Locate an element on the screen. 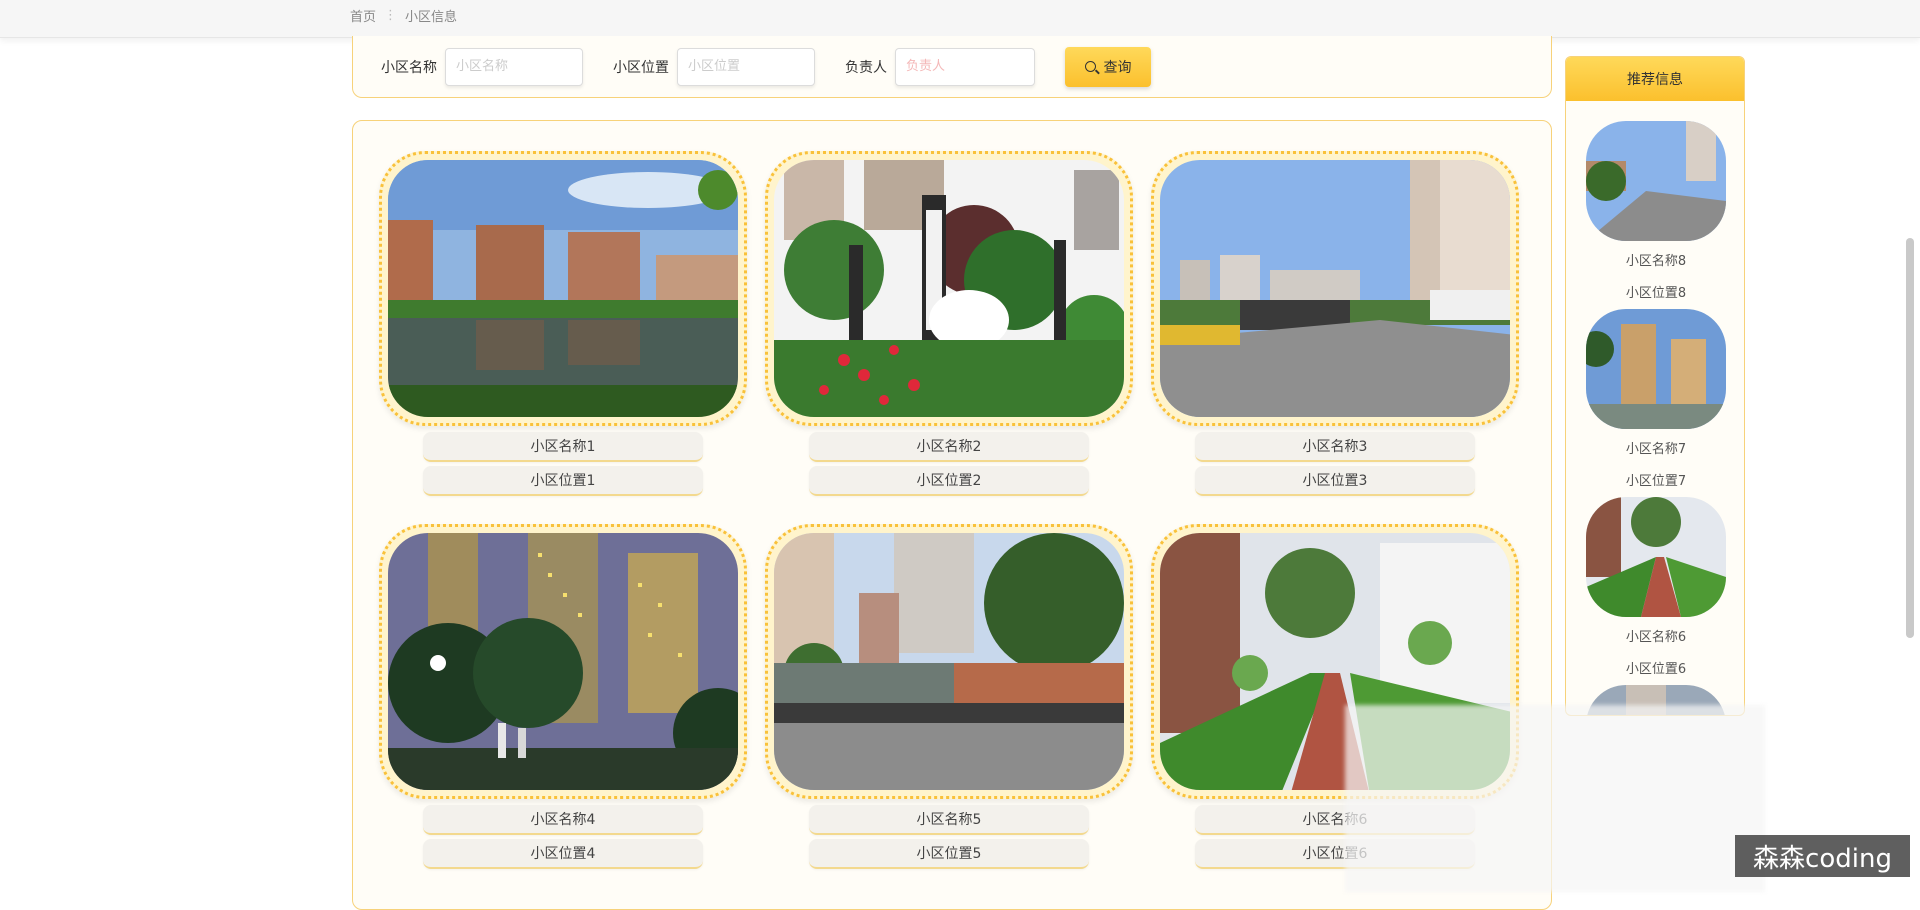  manager-field: 负责人 is located at coordinates (940, 66).